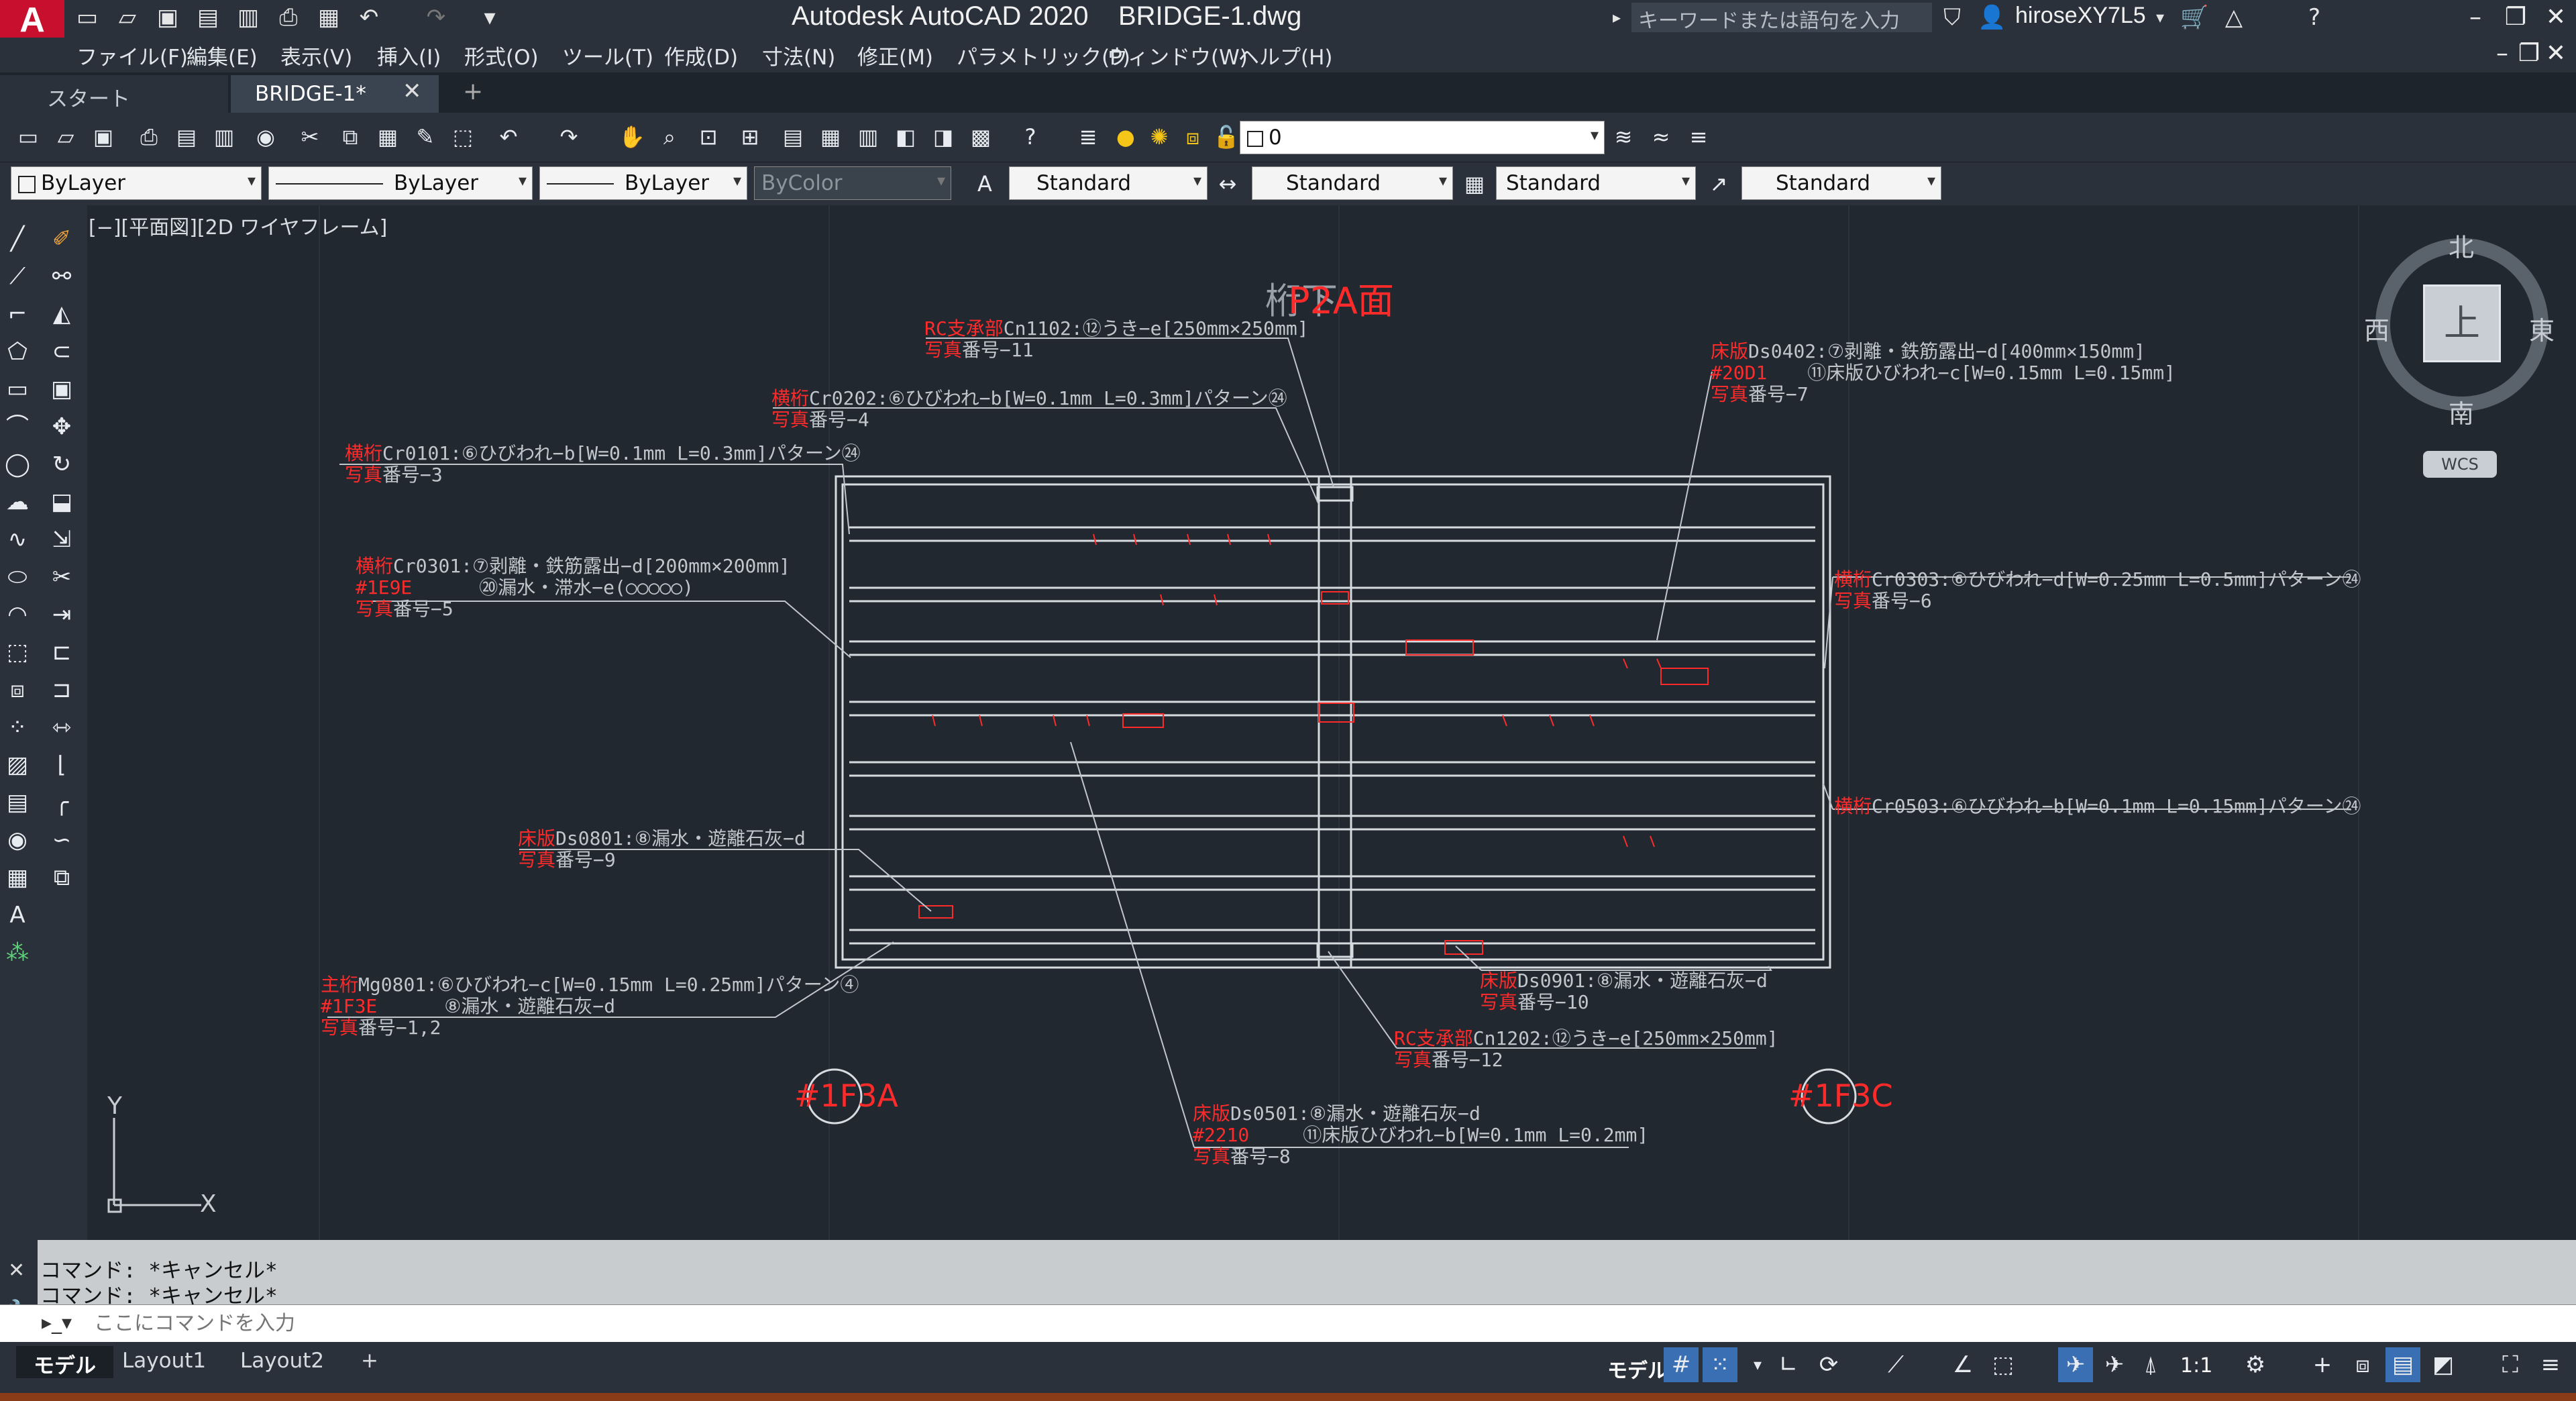 The image size is (2576, 1401). Describe the element at coordinates (1962, 1364) in the screenshot. I see `object-snap-tracking-icon: ∠` at that location.